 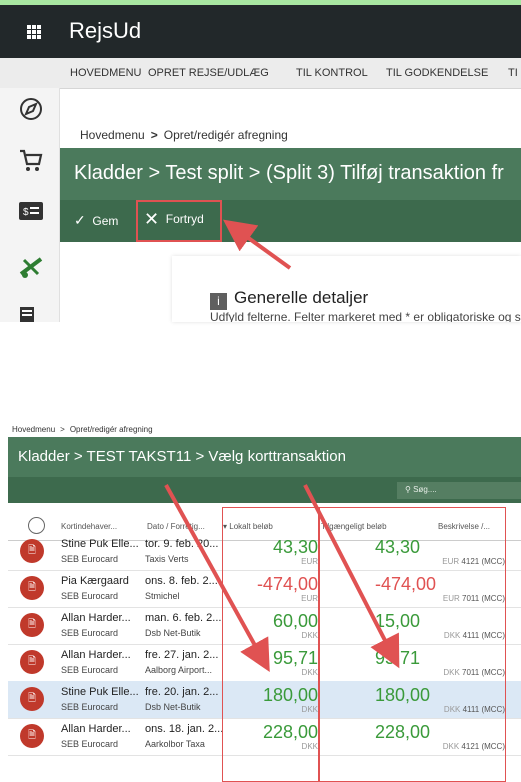 I want to click on app-bar: RejsUd, so click(x=260, y=31).